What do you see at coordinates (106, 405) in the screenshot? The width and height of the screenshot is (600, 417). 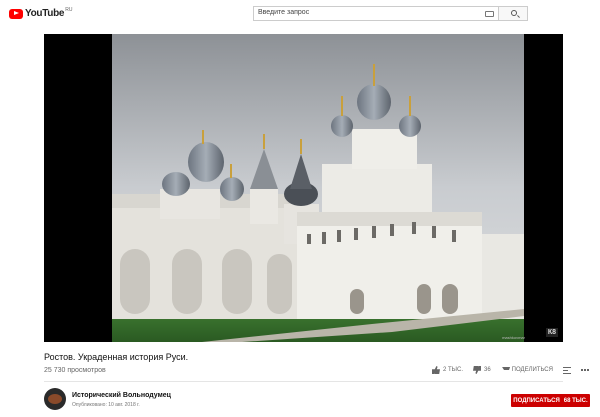 I see `publish-date: Опубликовано: 10 авг. 2018 г.` at bounding box center [106, 405].